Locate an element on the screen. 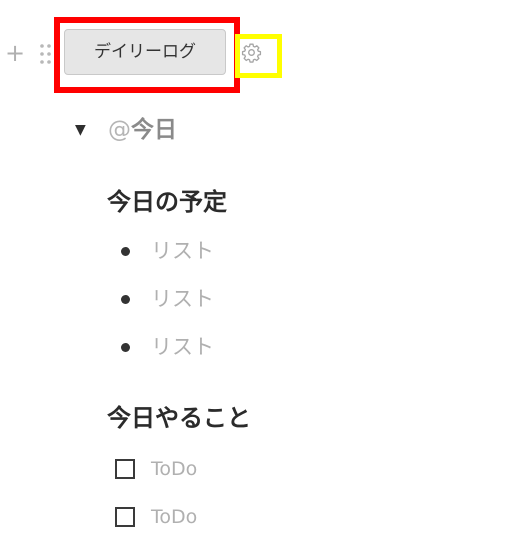 This screenshot has height=534, width=525. toggle-title: @今日 is located at coordinates (142, 130).